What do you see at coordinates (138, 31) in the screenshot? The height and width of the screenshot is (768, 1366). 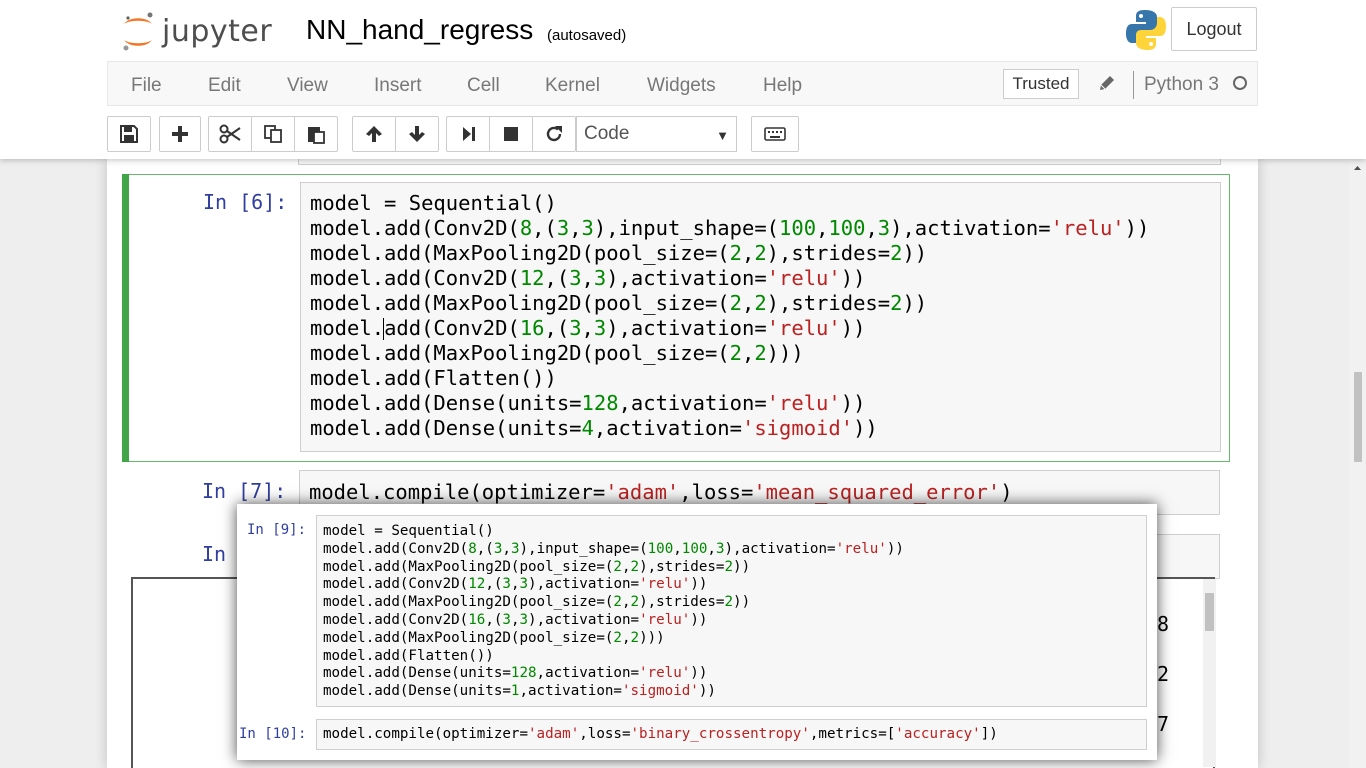 I see `jupyter-logo-icon` at bounding box center [138, 31].